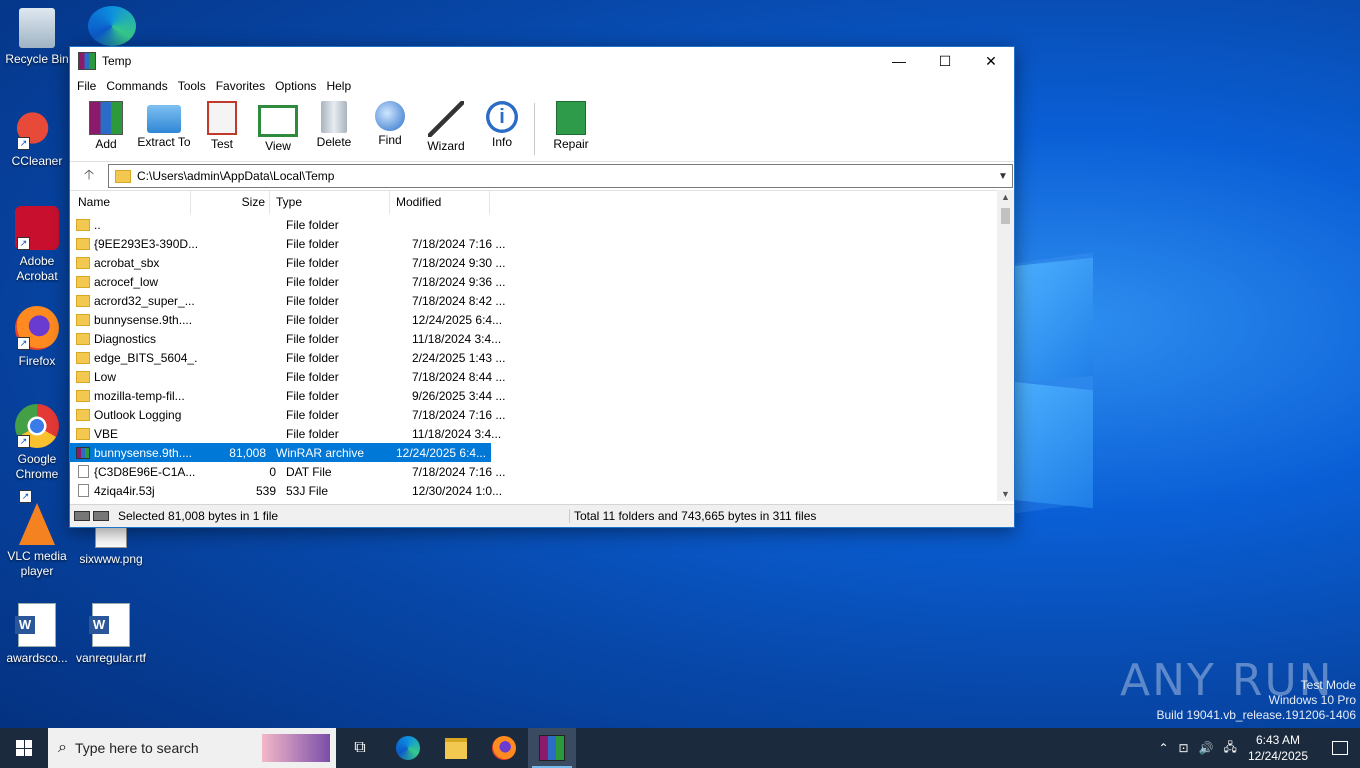  I want to click on taskbar-file-explorer, so click(456, 748).